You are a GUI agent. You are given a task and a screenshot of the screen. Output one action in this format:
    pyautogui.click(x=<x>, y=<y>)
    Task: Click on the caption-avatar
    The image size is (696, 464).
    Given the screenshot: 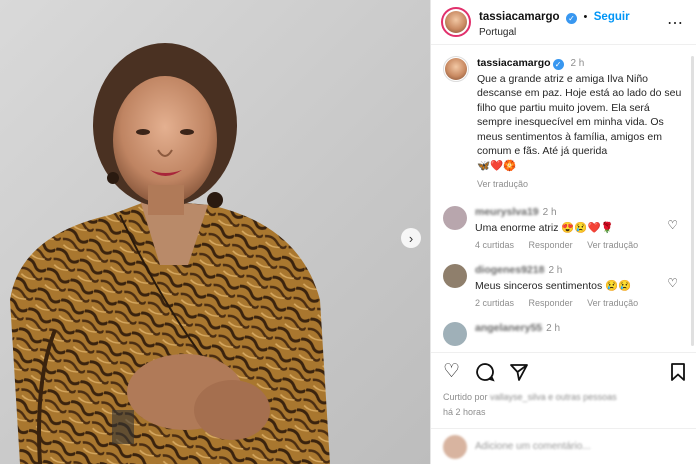 What is the action you would take?
    pyautogui.click(x=456, y=69)
    